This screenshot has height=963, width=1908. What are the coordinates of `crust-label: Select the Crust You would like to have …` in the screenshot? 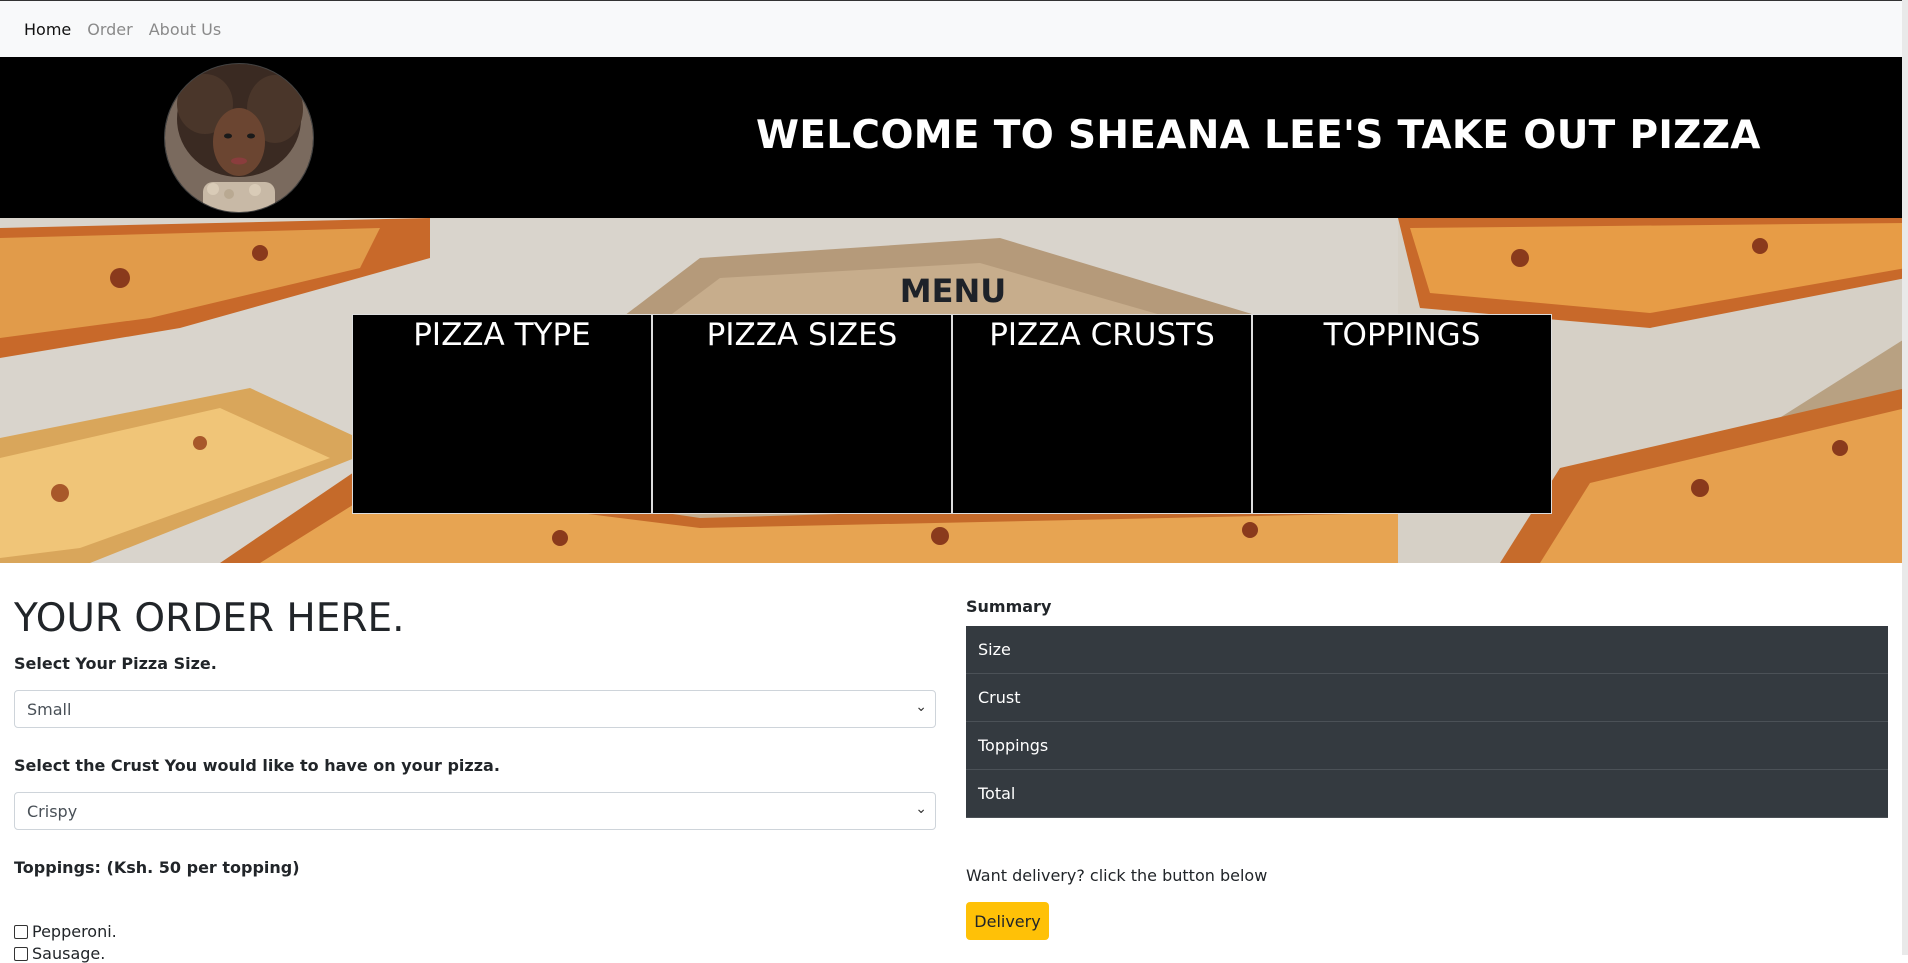 It's located at (257, 765).